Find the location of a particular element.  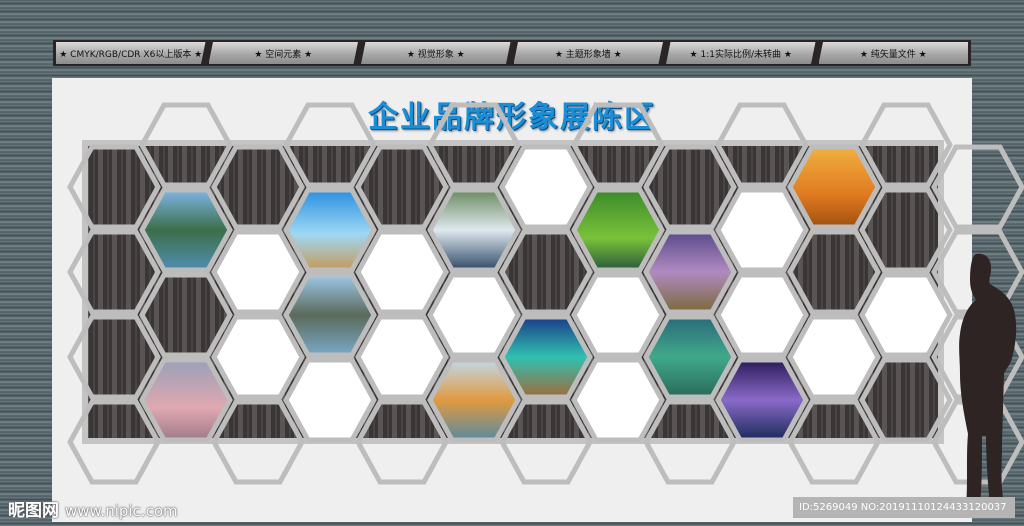

image-id-label: ID:5269049 NO:20191110124433120037 is located at coordinates (904, 507).